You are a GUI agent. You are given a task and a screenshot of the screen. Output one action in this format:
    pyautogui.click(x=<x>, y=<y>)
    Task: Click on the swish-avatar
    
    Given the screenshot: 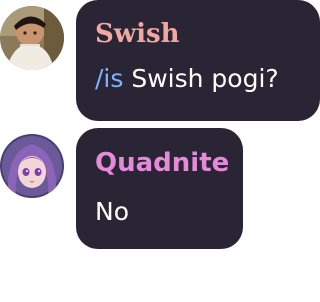 What is the action you would take?
    pyautogui.click(x=32, y=38)
    